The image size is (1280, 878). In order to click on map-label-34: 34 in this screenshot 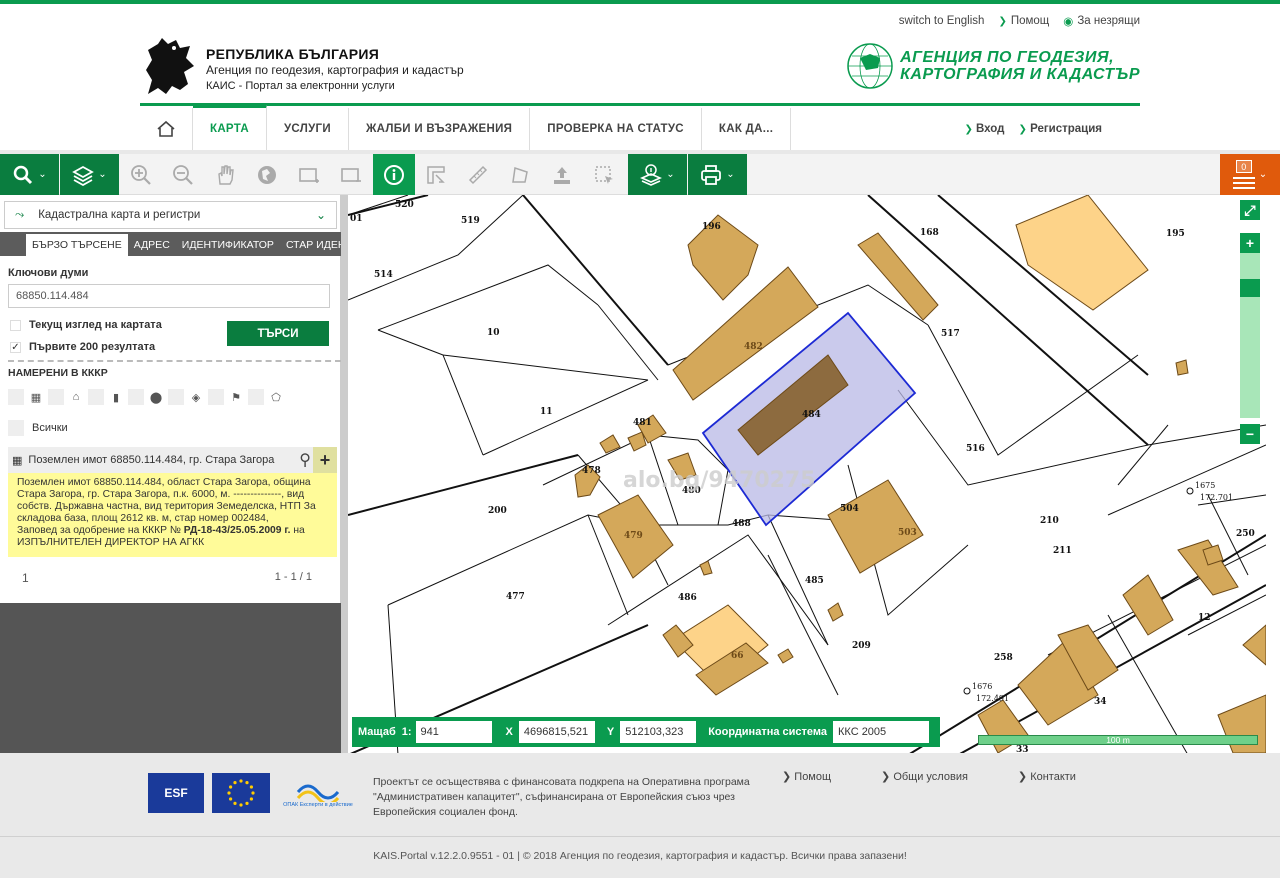, I will do `click(1100, 702)`.